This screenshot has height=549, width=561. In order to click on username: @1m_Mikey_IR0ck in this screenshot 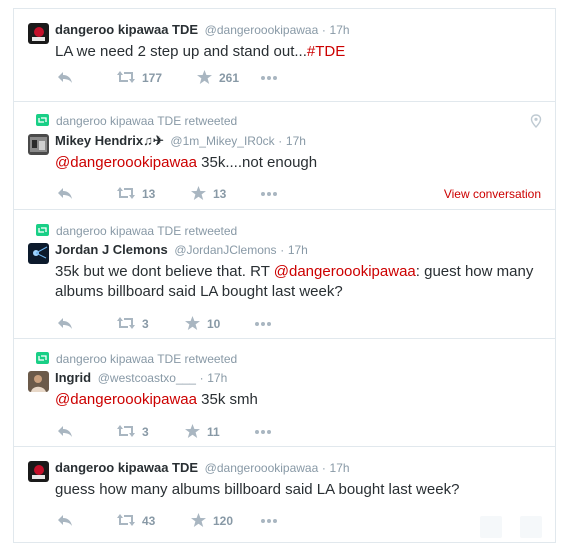, I will do `click(222, 141)`.